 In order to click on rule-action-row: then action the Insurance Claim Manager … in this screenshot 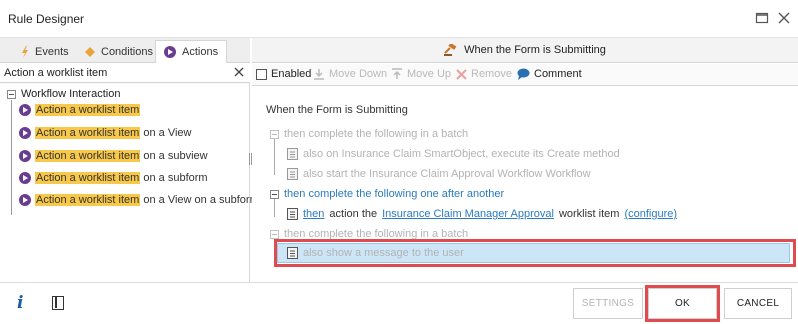, I will do `click(482, 214)`.